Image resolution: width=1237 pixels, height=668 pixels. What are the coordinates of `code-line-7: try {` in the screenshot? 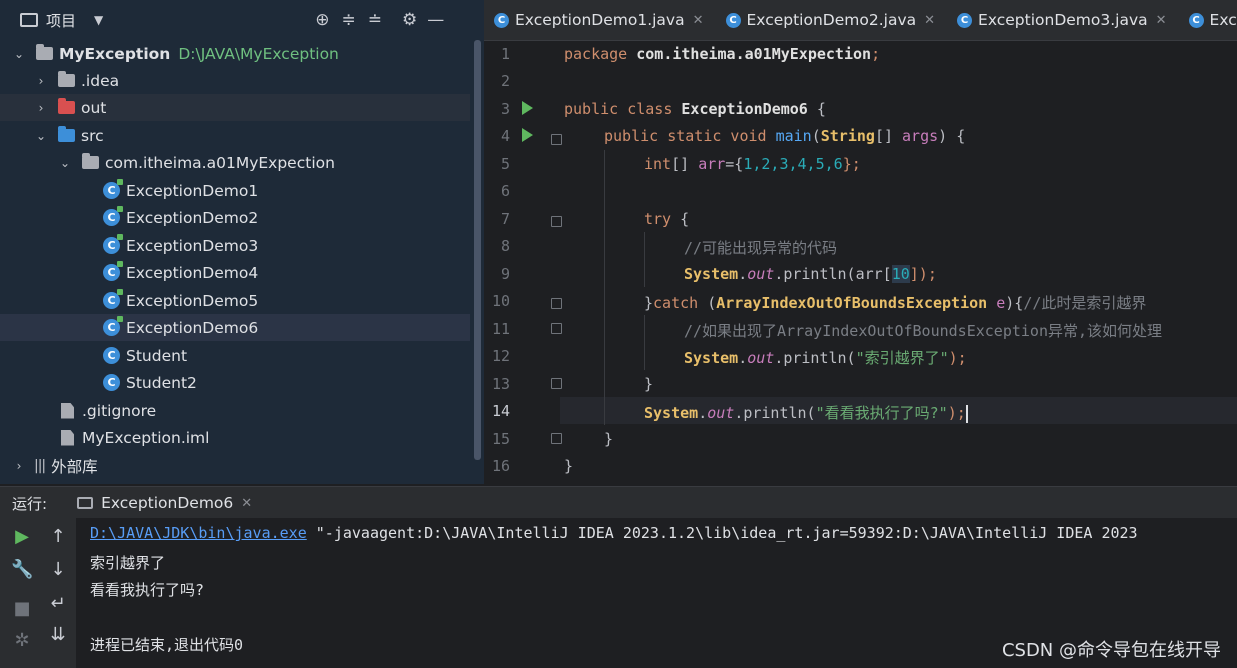 It's located at (666, 219).